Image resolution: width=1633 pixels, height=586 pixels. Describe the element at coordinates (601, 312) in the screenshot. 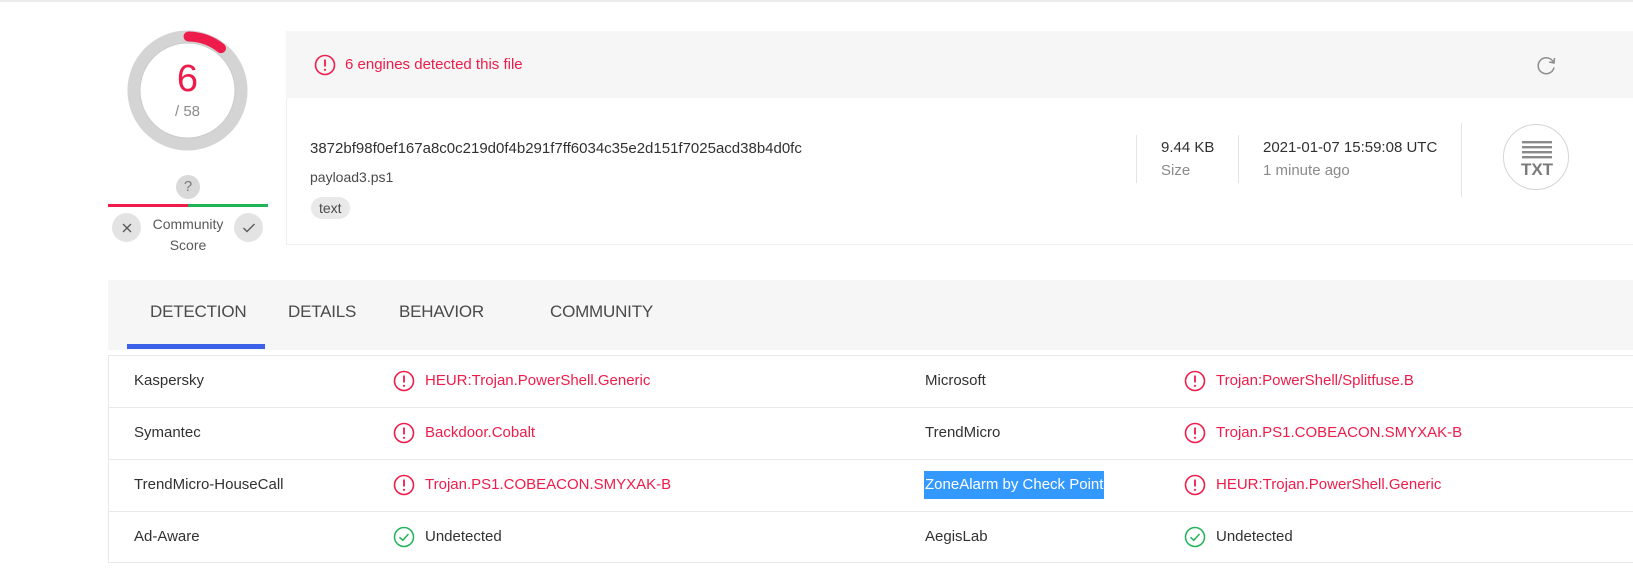

I see `tab-community: COMMUNITY` at that location.